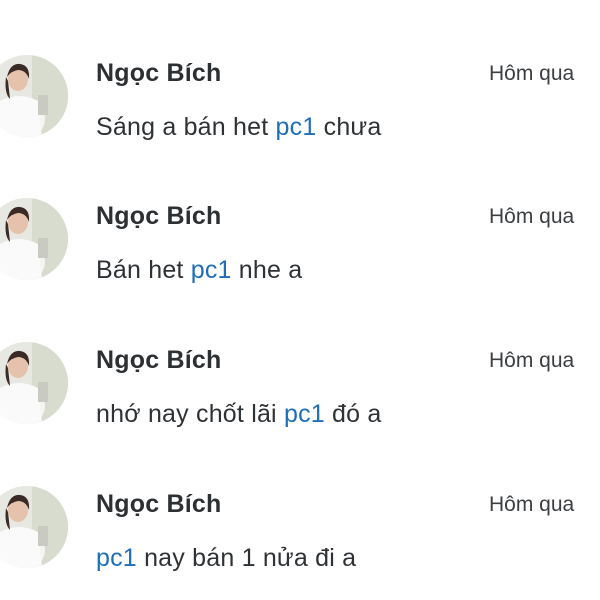 The image size is (600, 600). I want to click on message-preview: pc1 nay bán 1 nửa đi a, so click(226, 558).